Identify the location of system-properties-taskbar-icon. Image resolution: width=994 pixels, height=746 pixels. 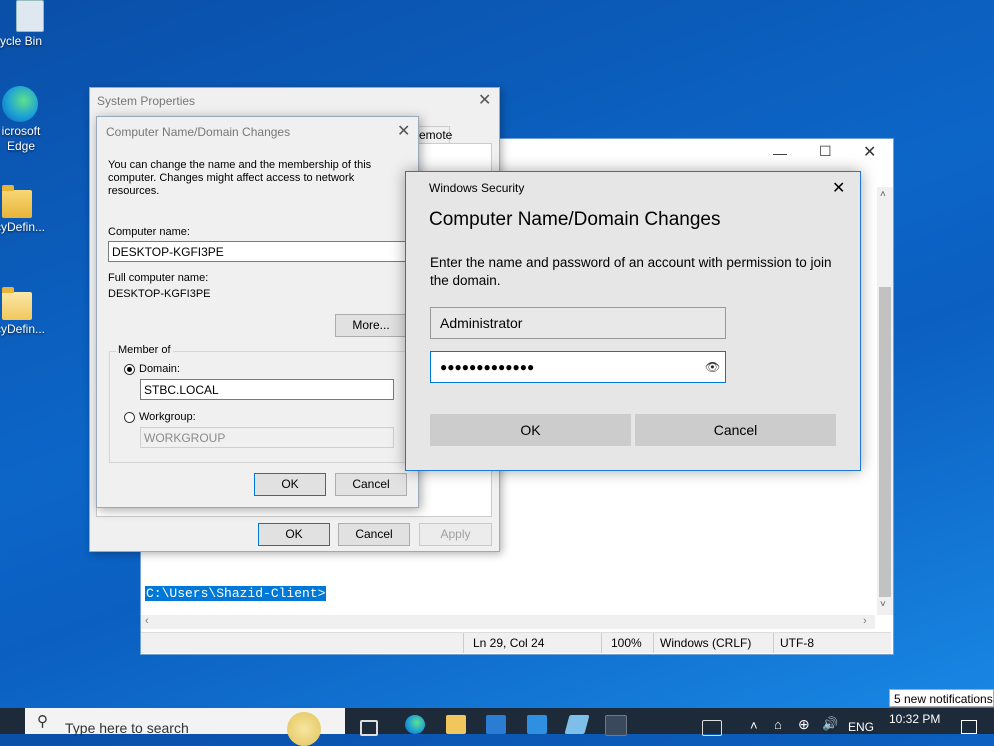
(616, 725).